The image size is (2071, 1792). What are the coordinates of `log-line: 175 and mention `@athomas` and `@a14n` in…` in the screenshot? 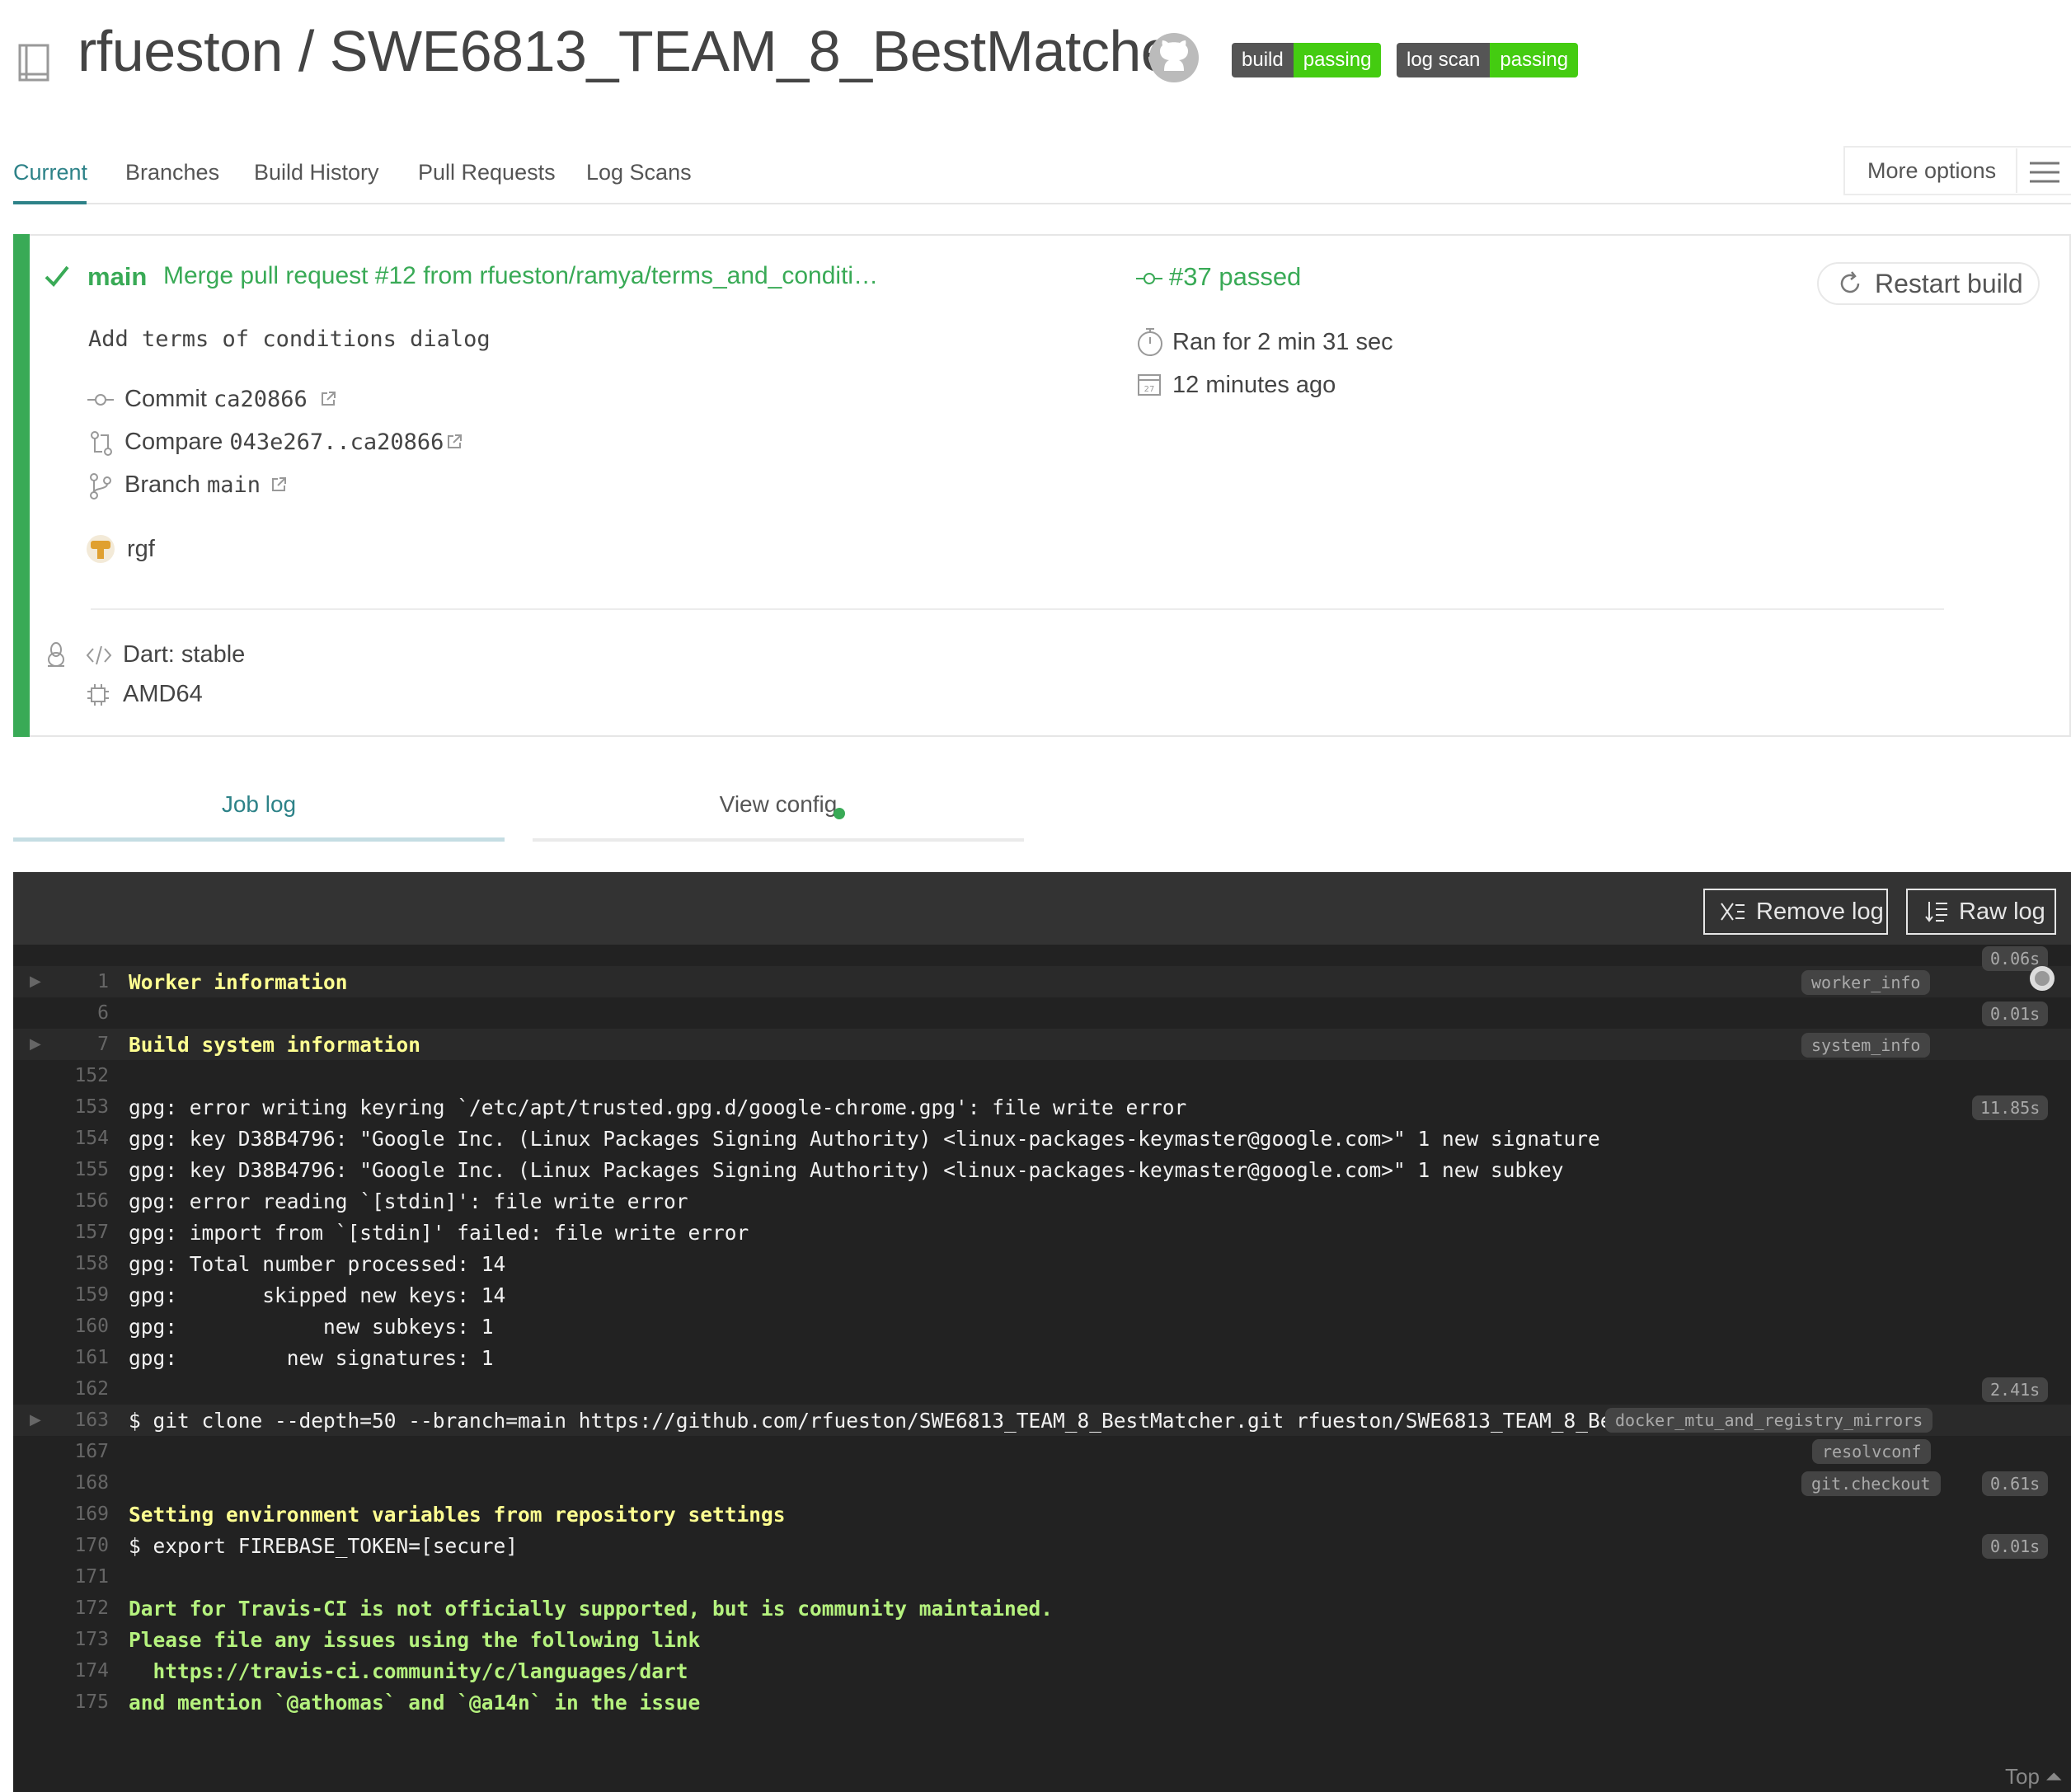 It's located at (1042, 1702).